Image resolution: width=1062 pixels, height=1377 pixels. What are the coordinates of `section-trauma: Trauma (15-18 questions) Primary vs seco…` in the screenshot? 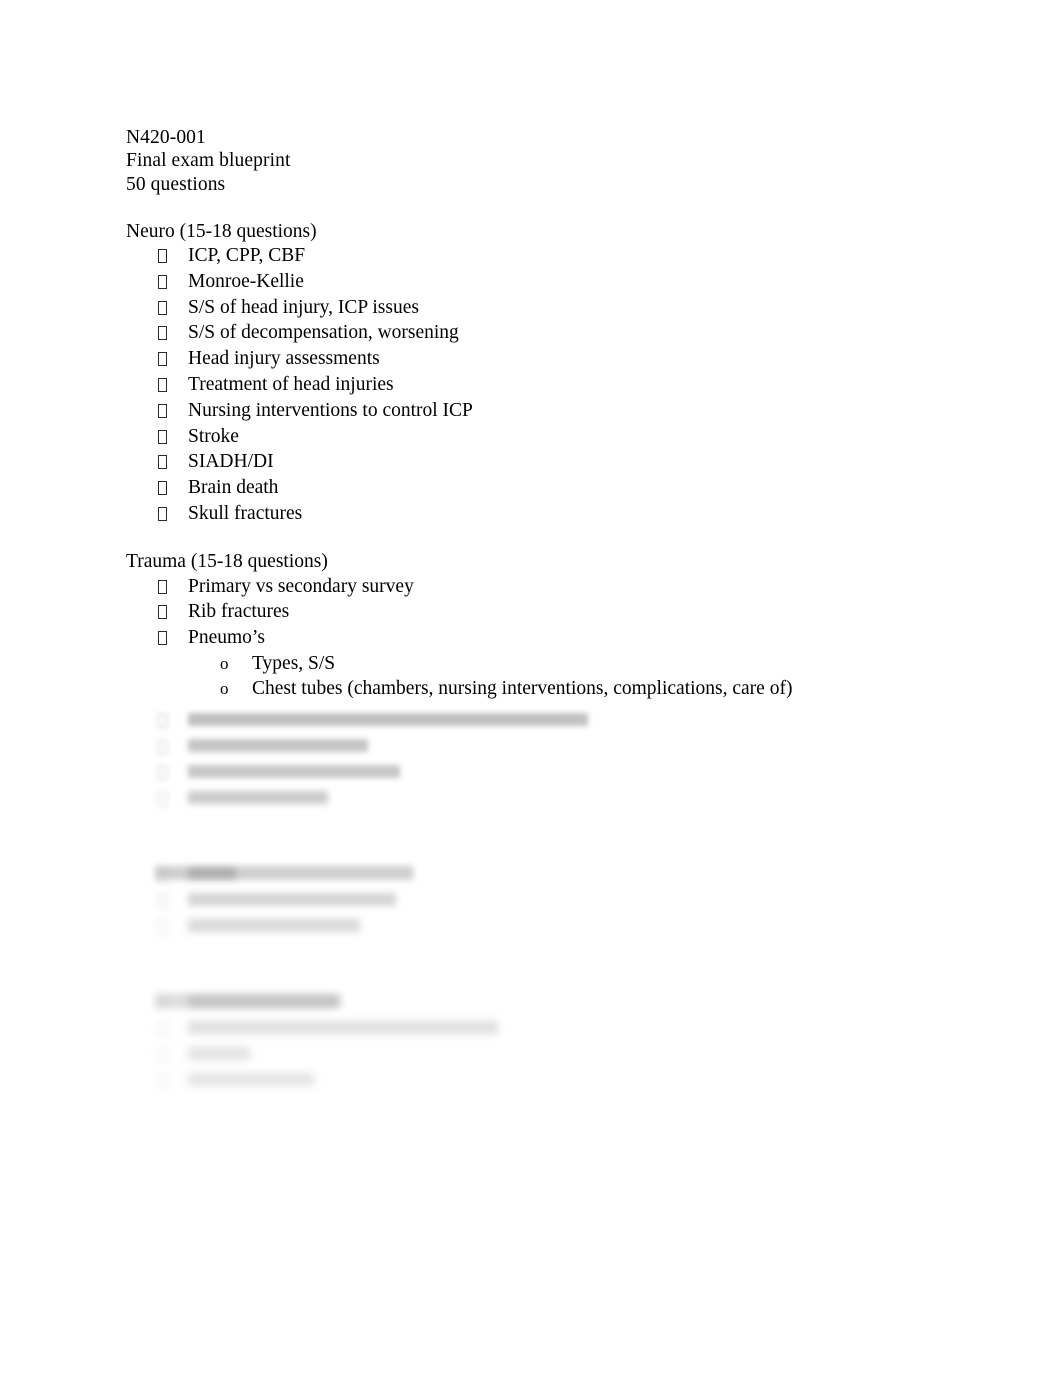 It's located at (536, 625).